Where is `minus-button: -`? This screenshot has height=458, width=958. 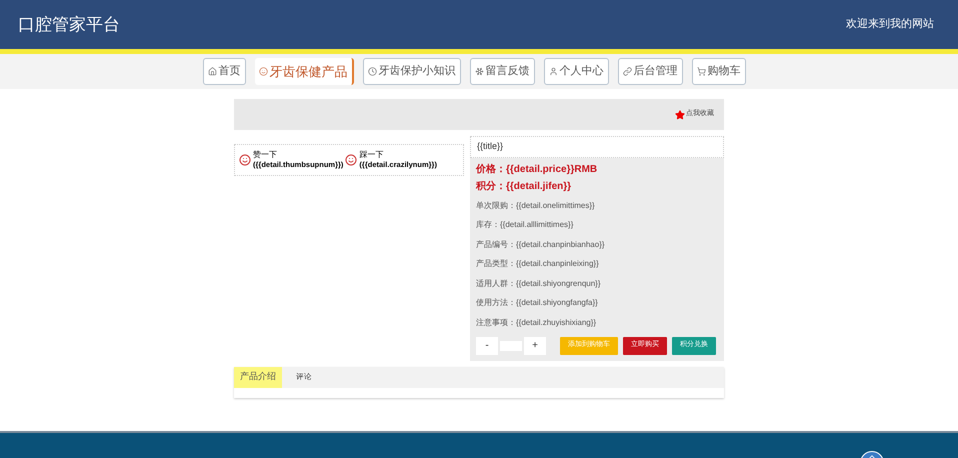 minus-button: - is located at coordinates (487, 345).